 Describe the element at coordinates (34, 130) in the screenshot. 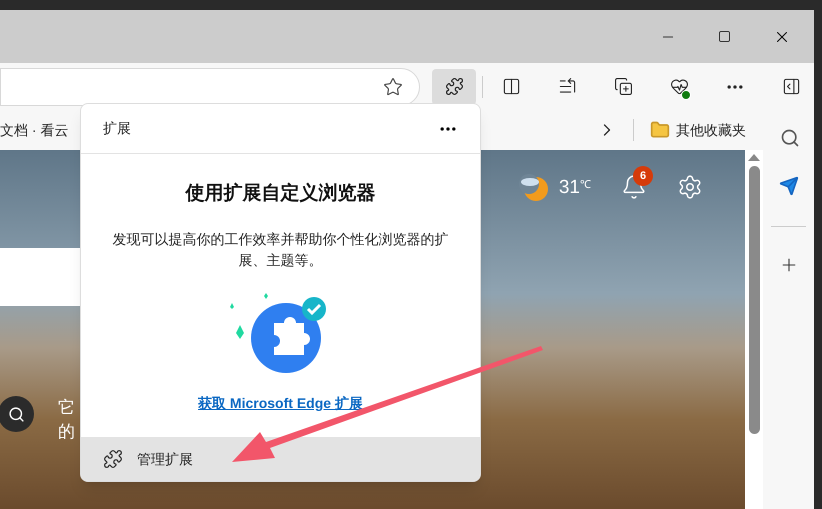

I see `bookmark-link: 文档 · 看云` at that location.